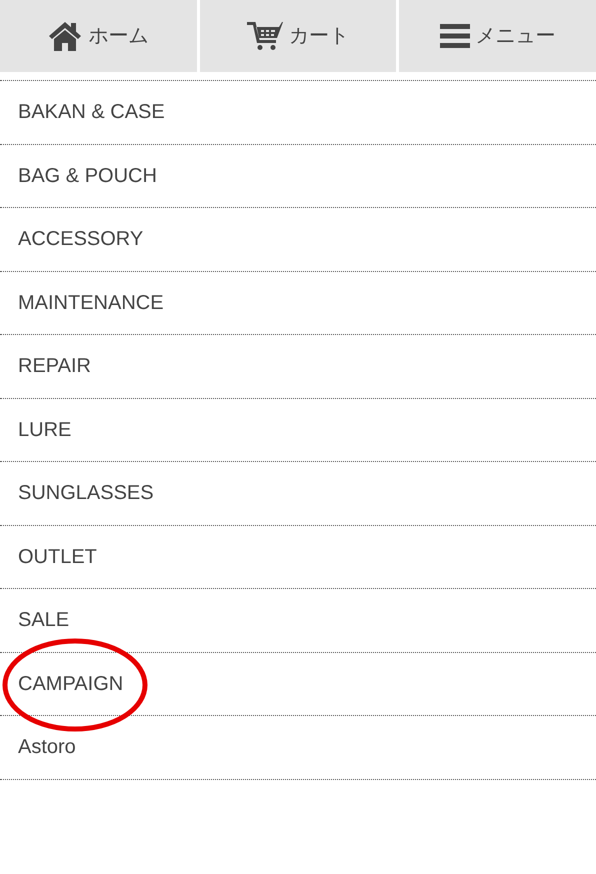  Describe the element at coordinates (91, 303) in the screenshot. I see `menu-item: MAINTENANCE` at that location.